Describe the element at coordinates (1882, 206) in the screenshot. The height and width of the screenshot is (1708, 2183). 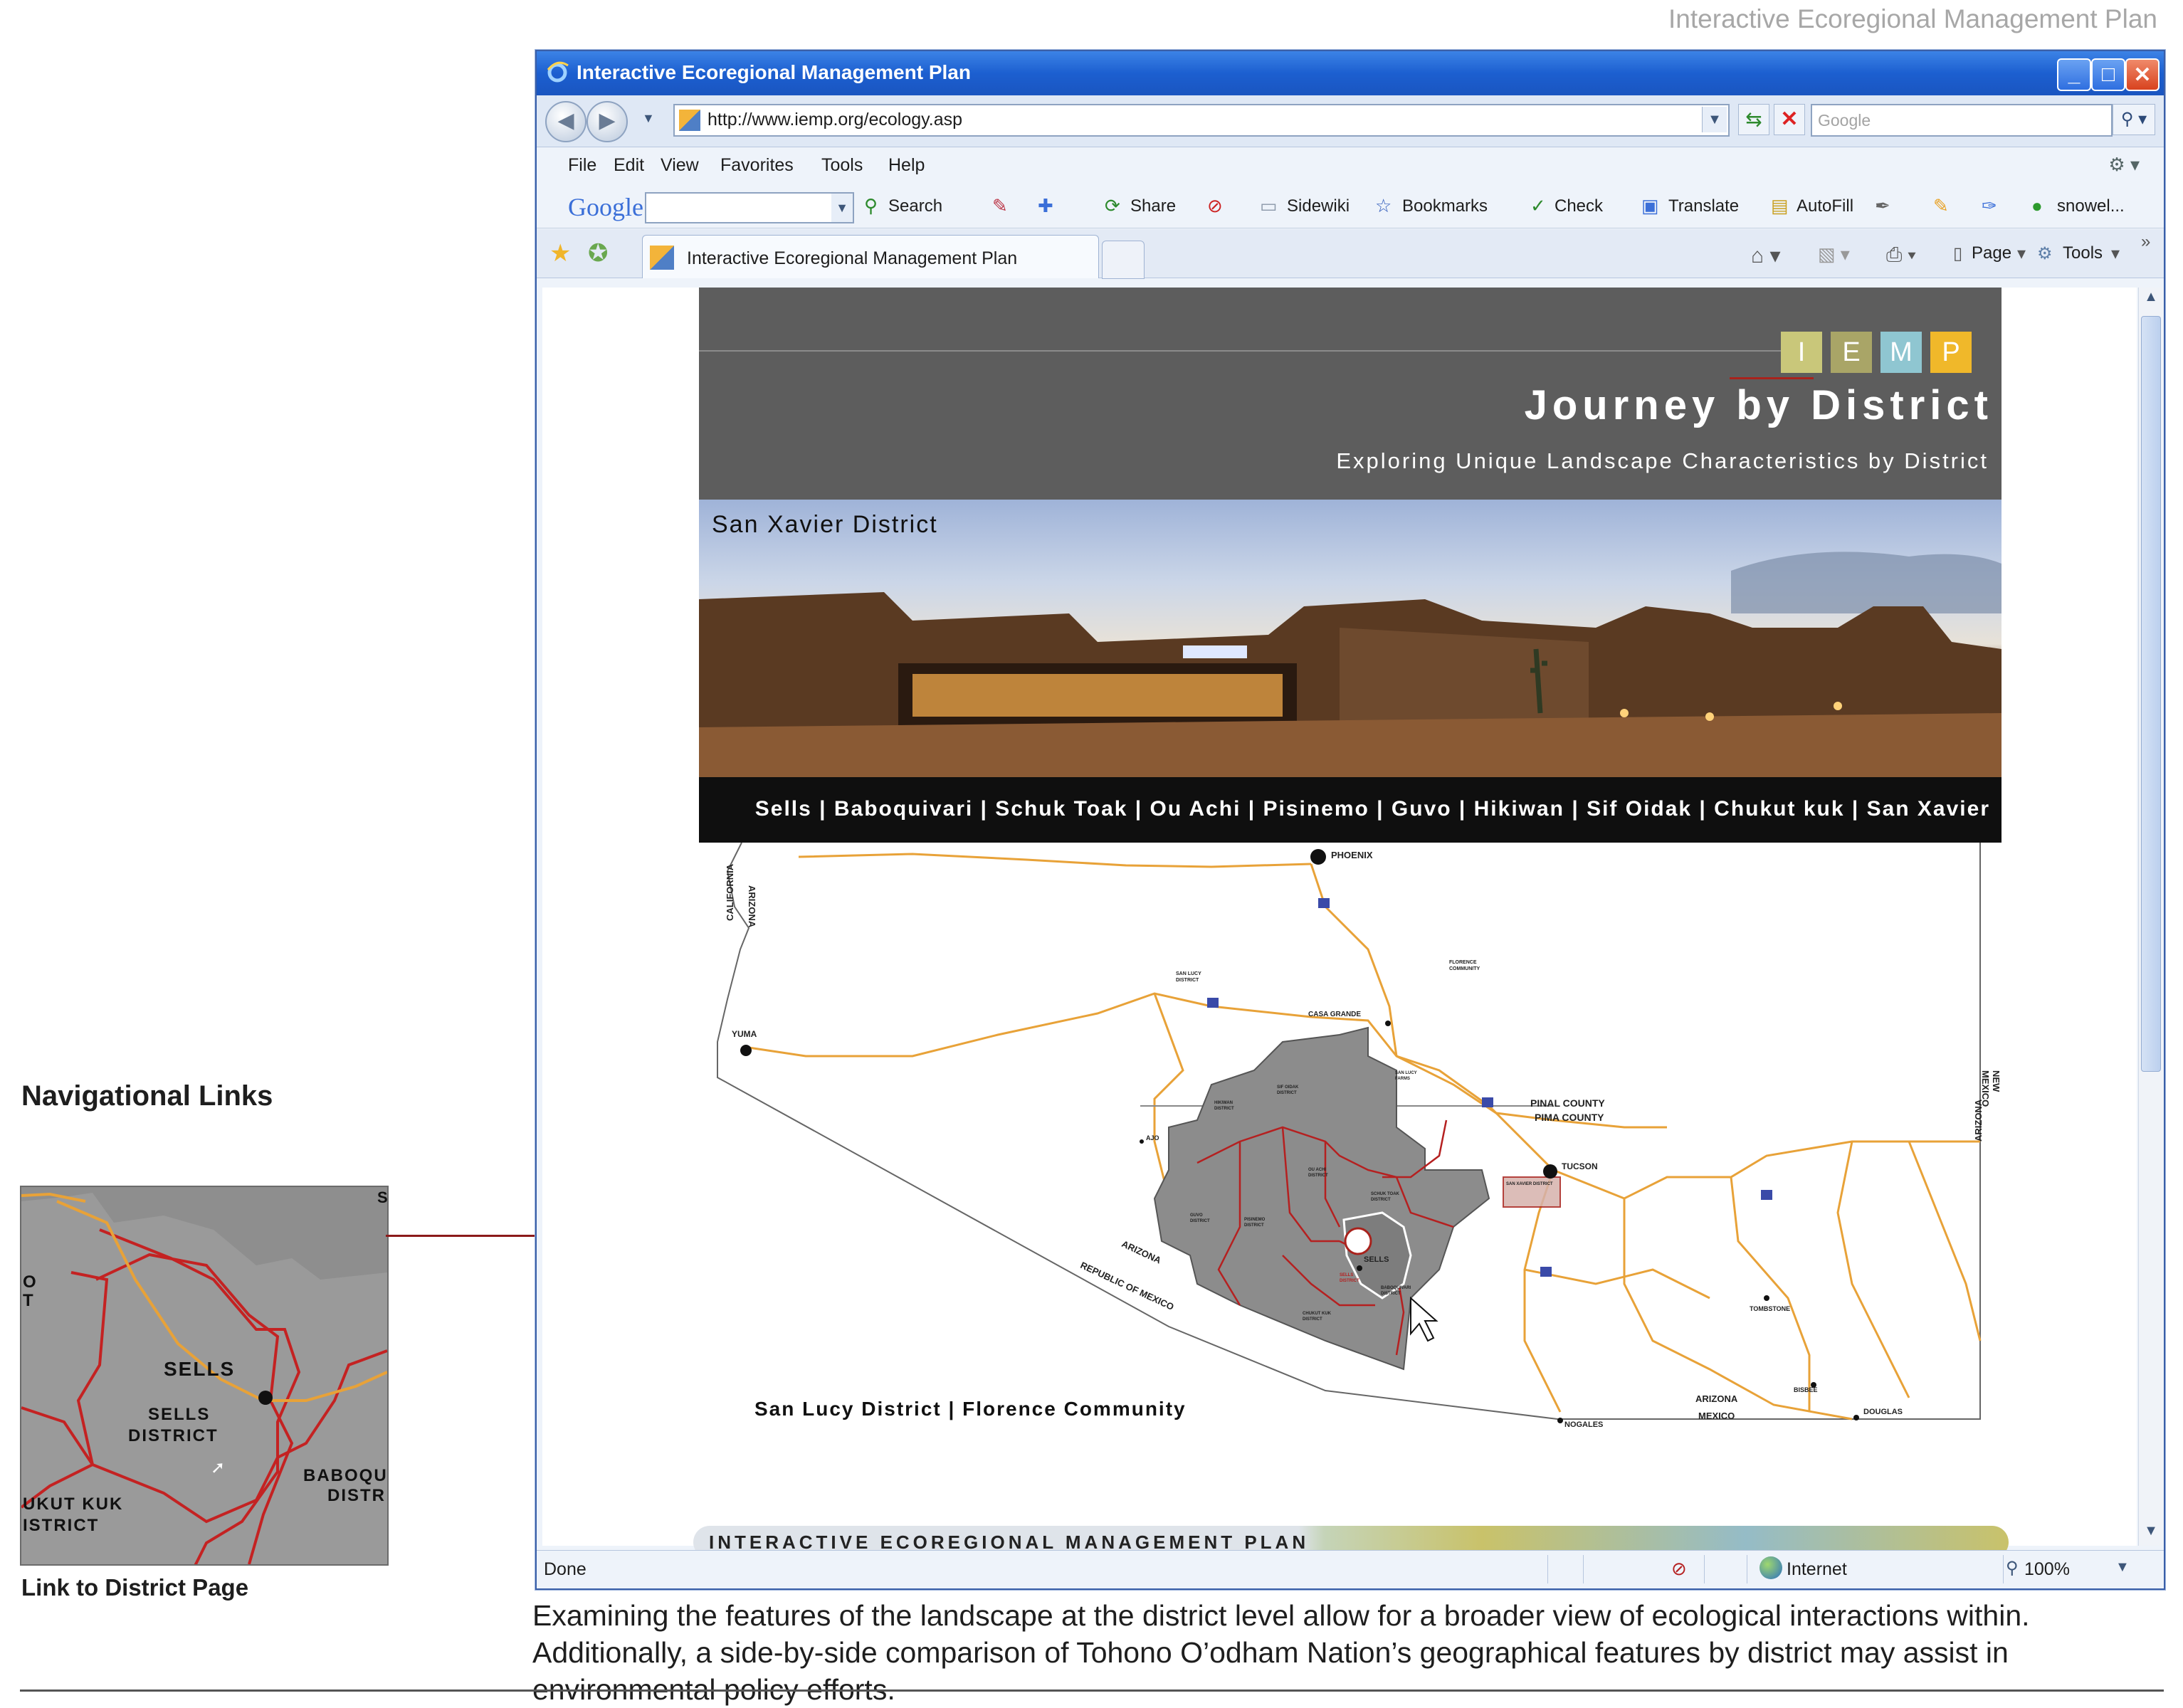
I see `wrench-icon: ✒` at that location.